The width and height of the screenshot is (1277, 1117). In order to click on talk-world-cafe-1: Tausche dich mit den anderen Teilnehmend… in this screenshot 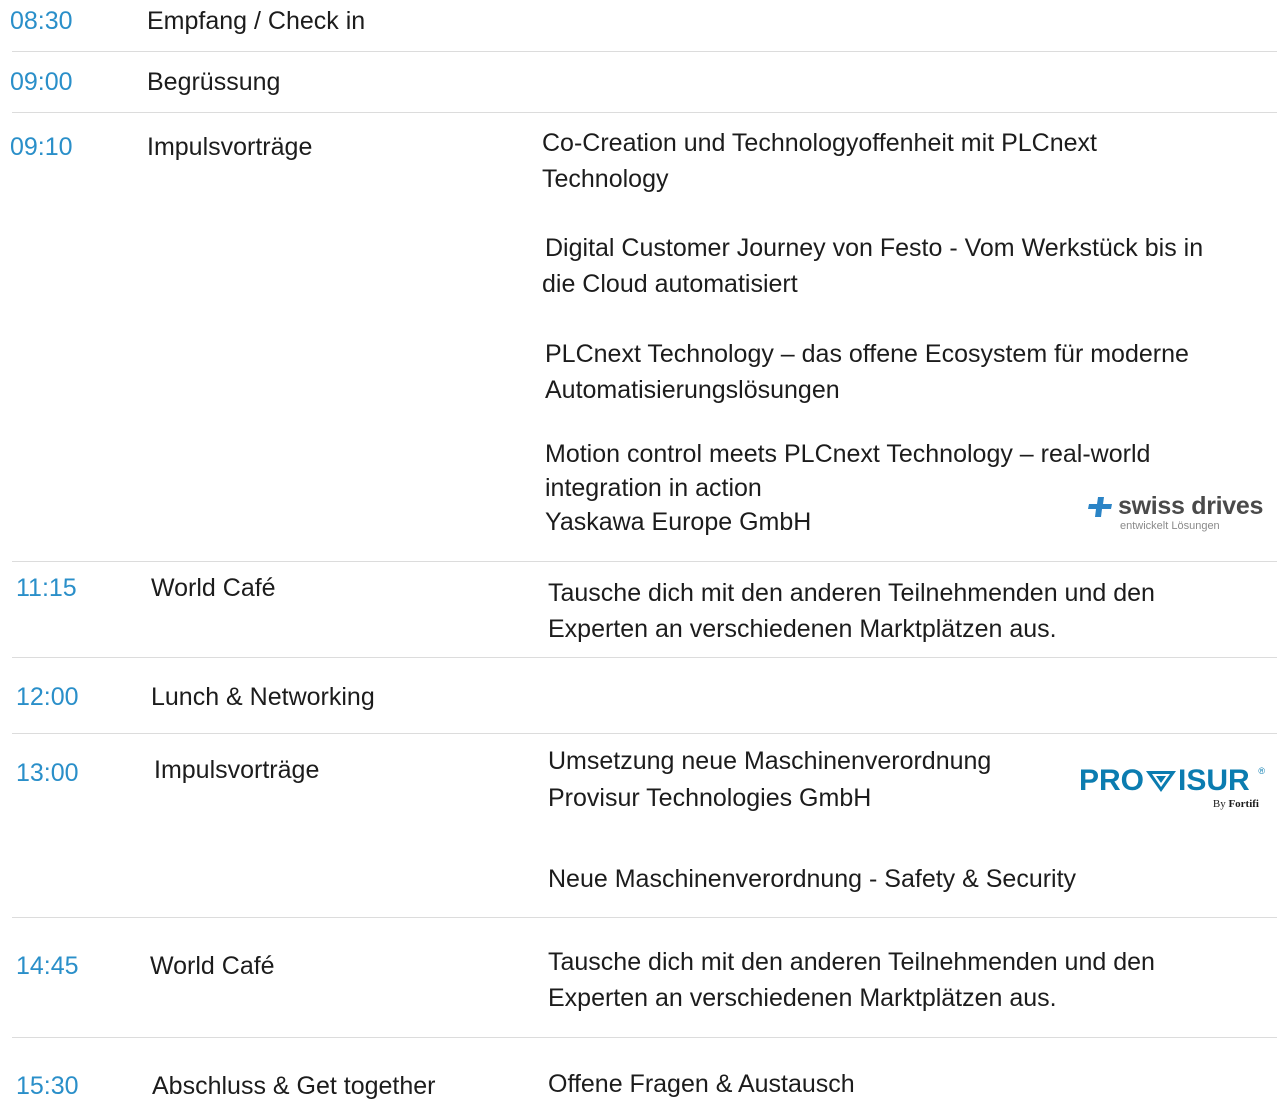, I will do `click(851, 611)`.